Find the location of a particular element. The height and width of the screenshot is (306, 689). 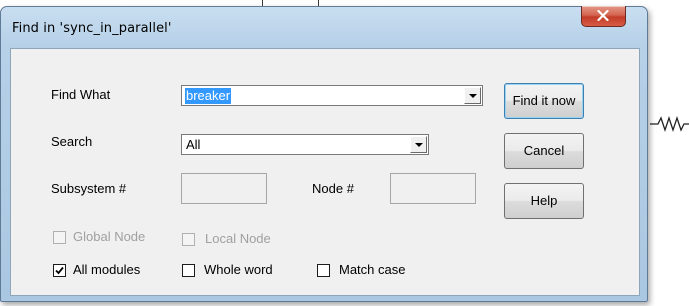

global-node-label: Global Node is located at coordinates (109, 236).